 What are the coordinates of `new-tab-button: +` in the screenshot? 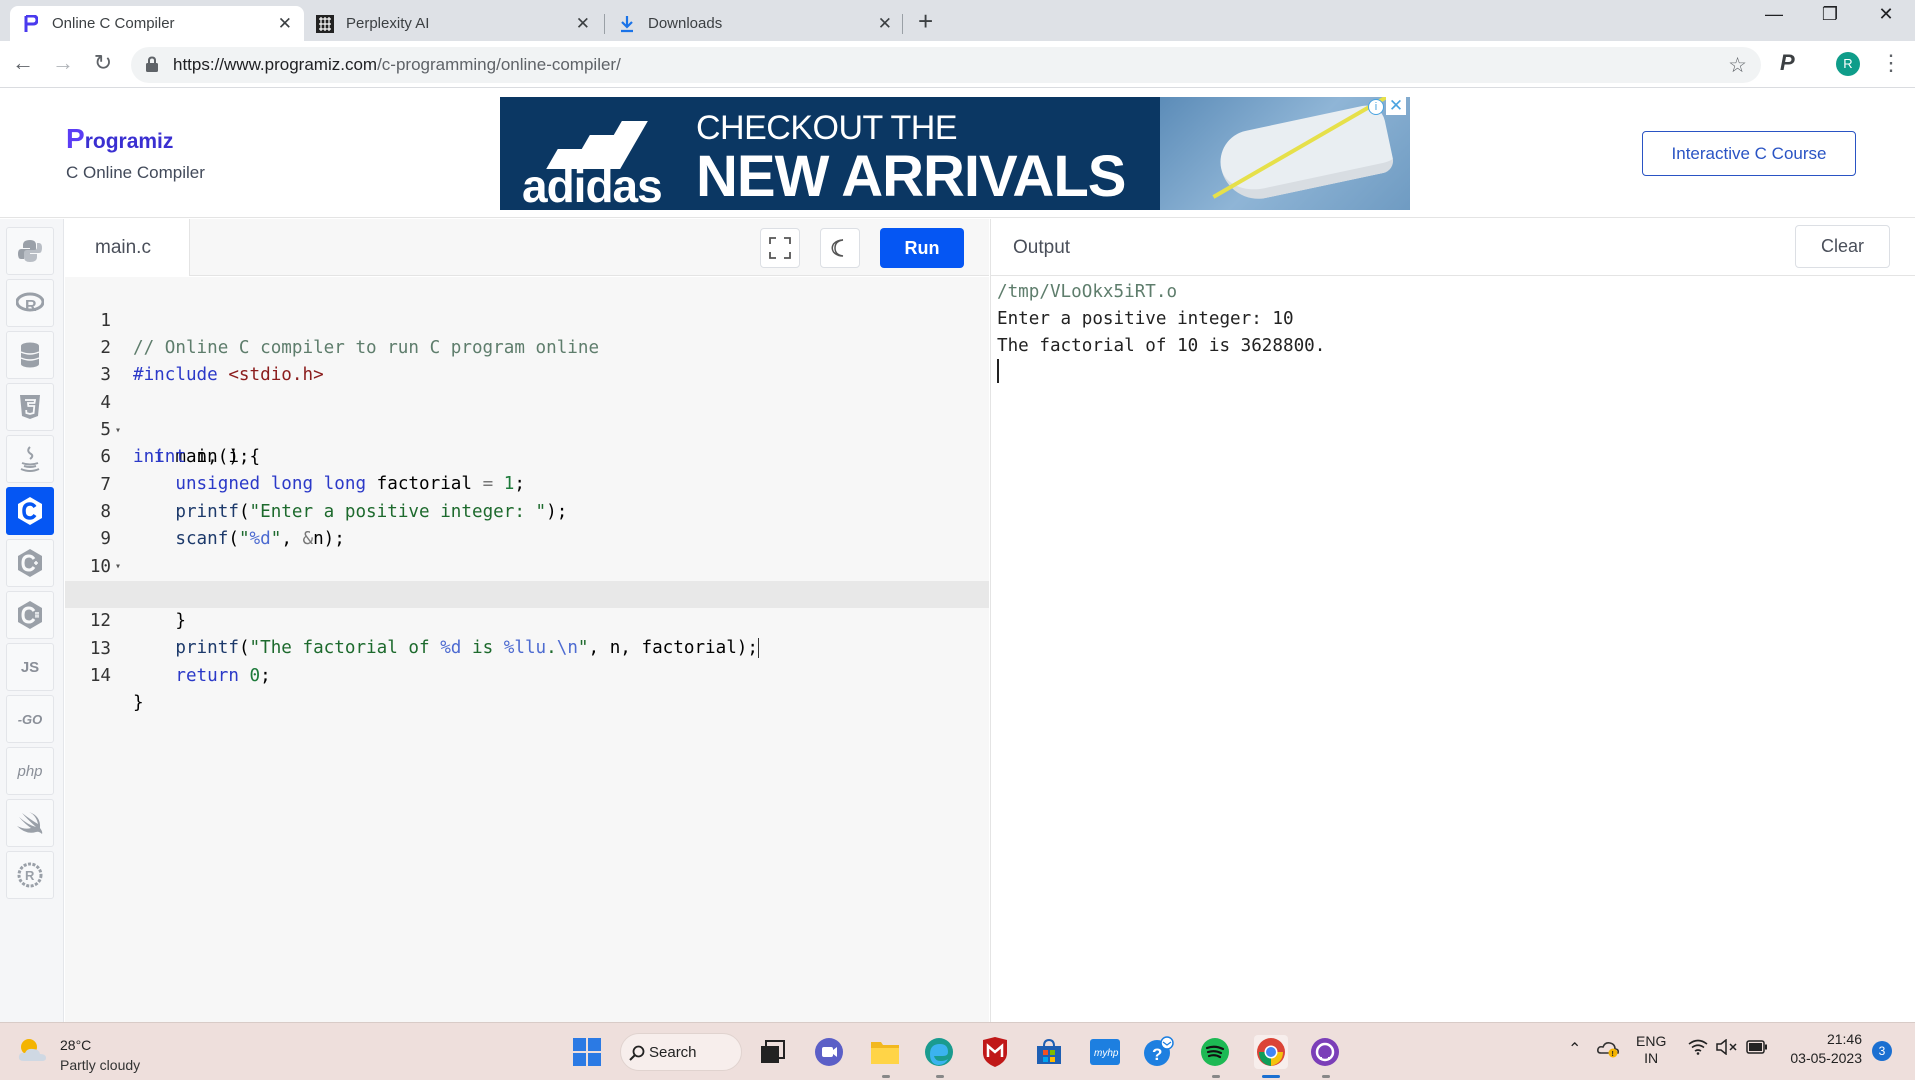 It's located at (925, 21).